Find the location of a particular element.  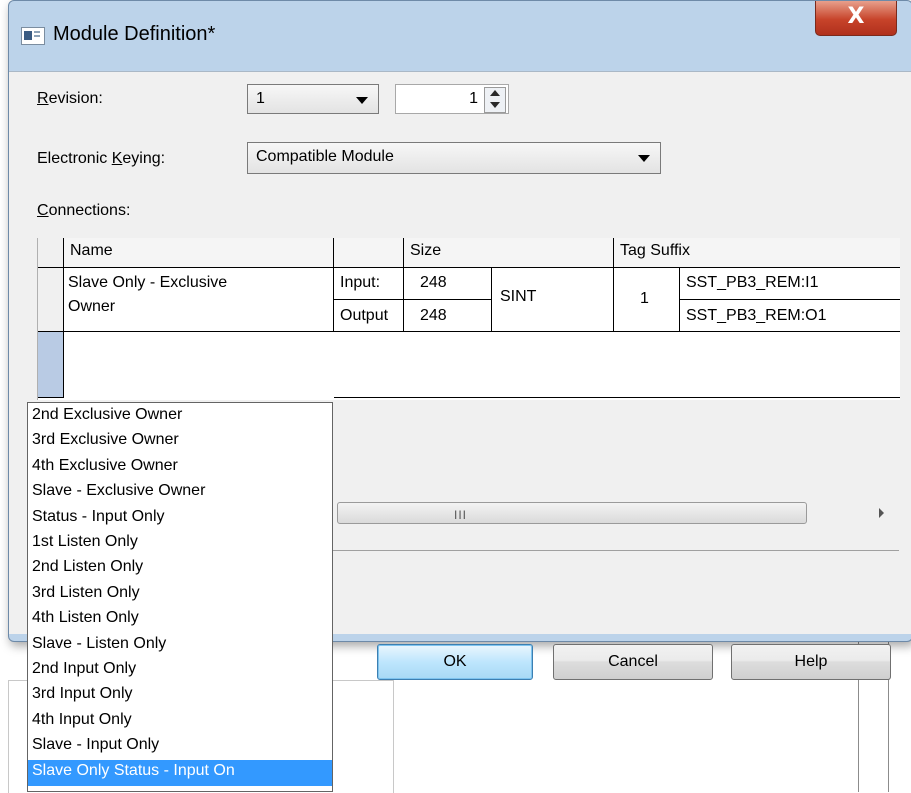

connection-option: Slave - Listen Only is located at coordinates (180, 646).